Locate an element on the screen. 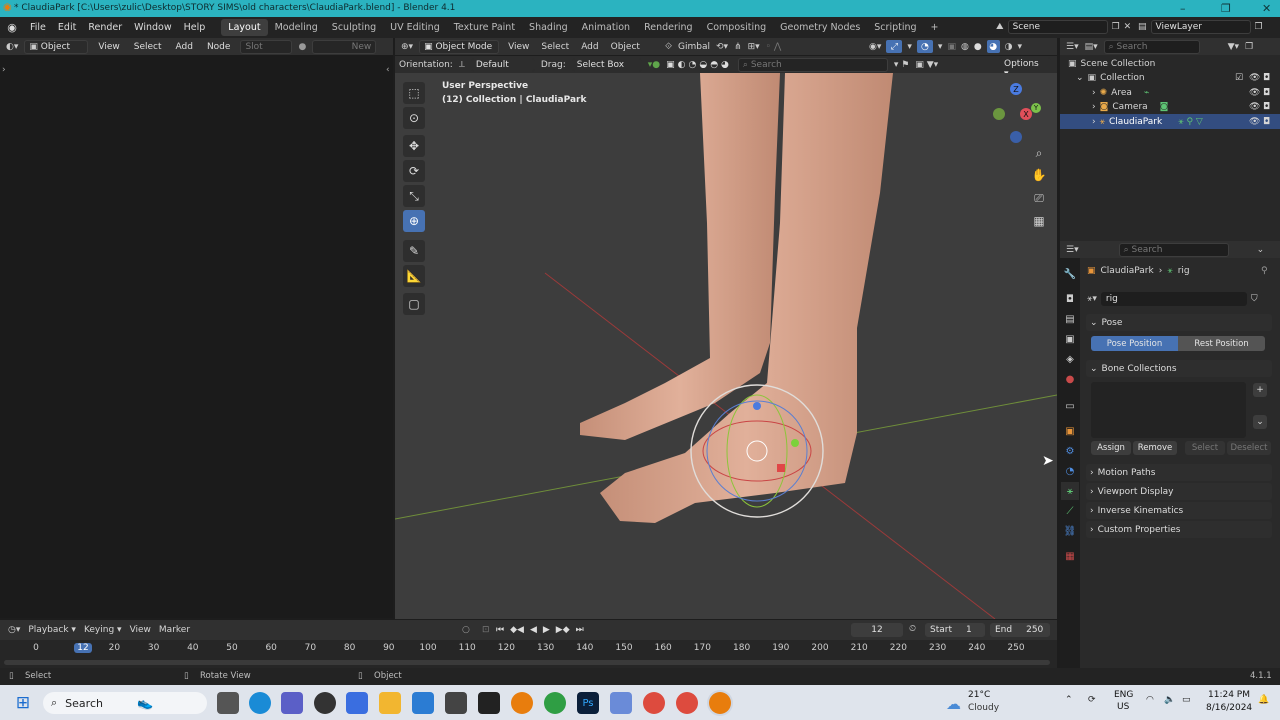 This screenshot has width=1280, height=720. delete-scene-icon: ✕ is located at coordinates (1128, 27).